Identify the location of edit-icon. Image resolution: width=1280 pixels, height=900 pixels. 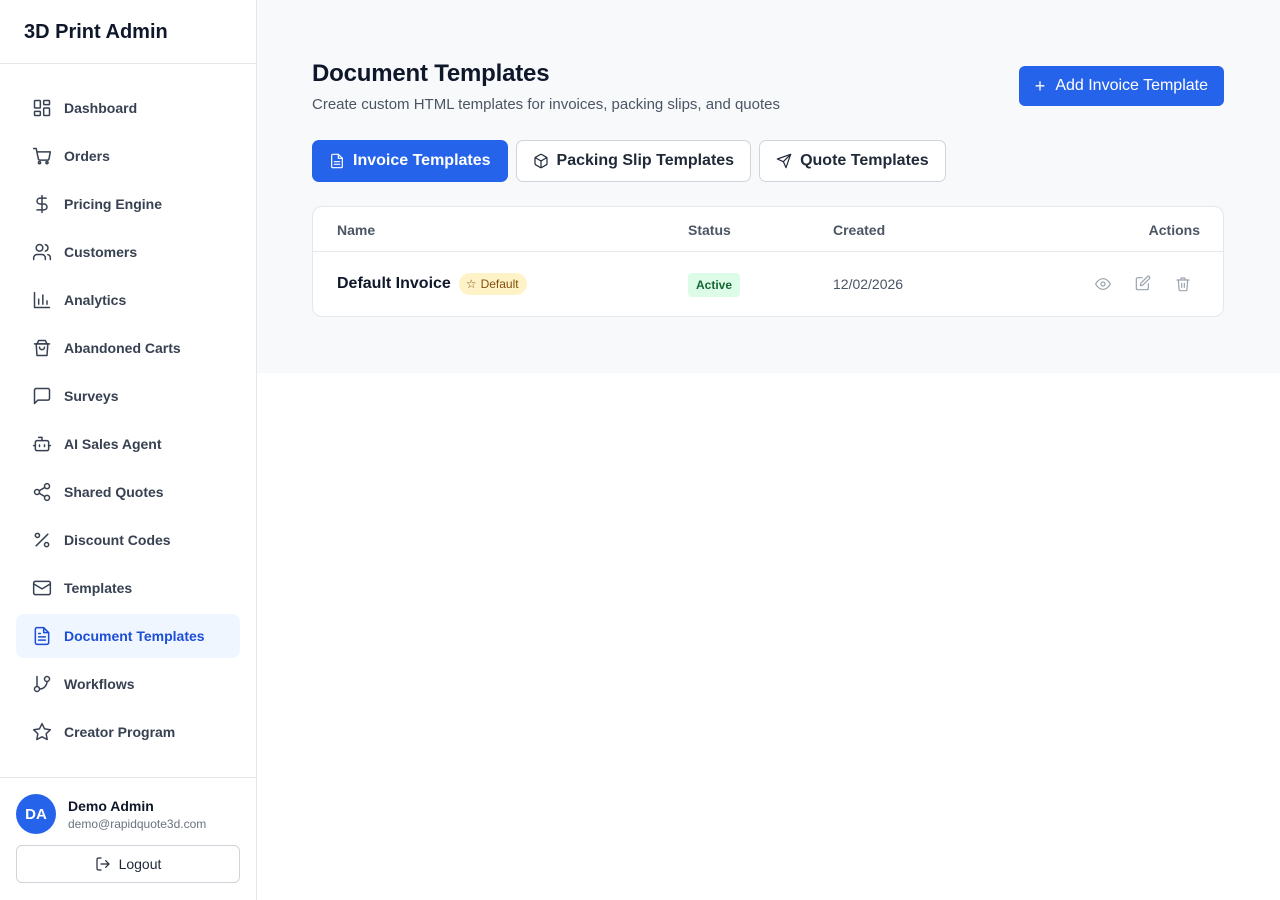
(1143, 283).